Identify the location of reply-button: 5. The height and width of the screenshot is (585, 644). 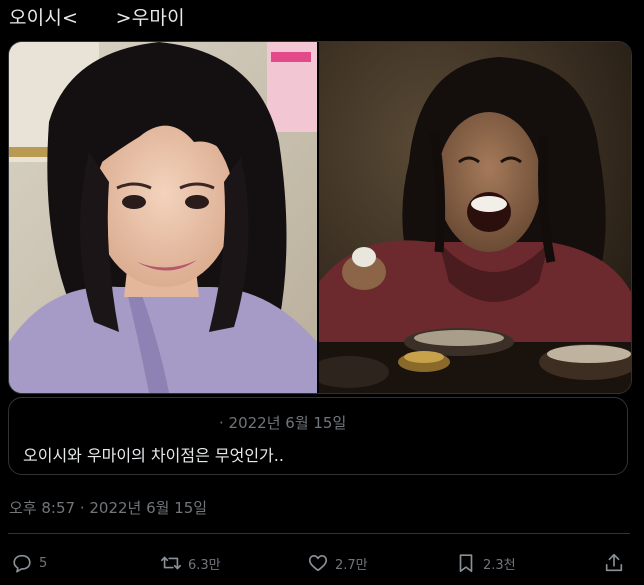
(29, 563).